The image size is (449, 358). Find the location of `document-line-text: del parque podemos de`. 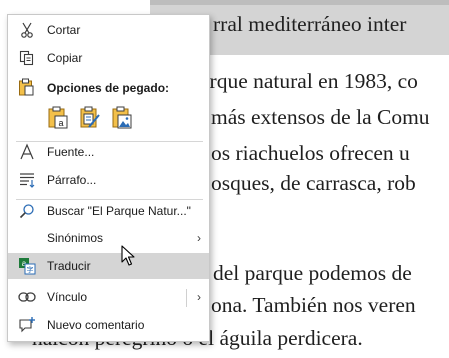

document-line-text: del parque podemos de is located at coordinates (312, 273).